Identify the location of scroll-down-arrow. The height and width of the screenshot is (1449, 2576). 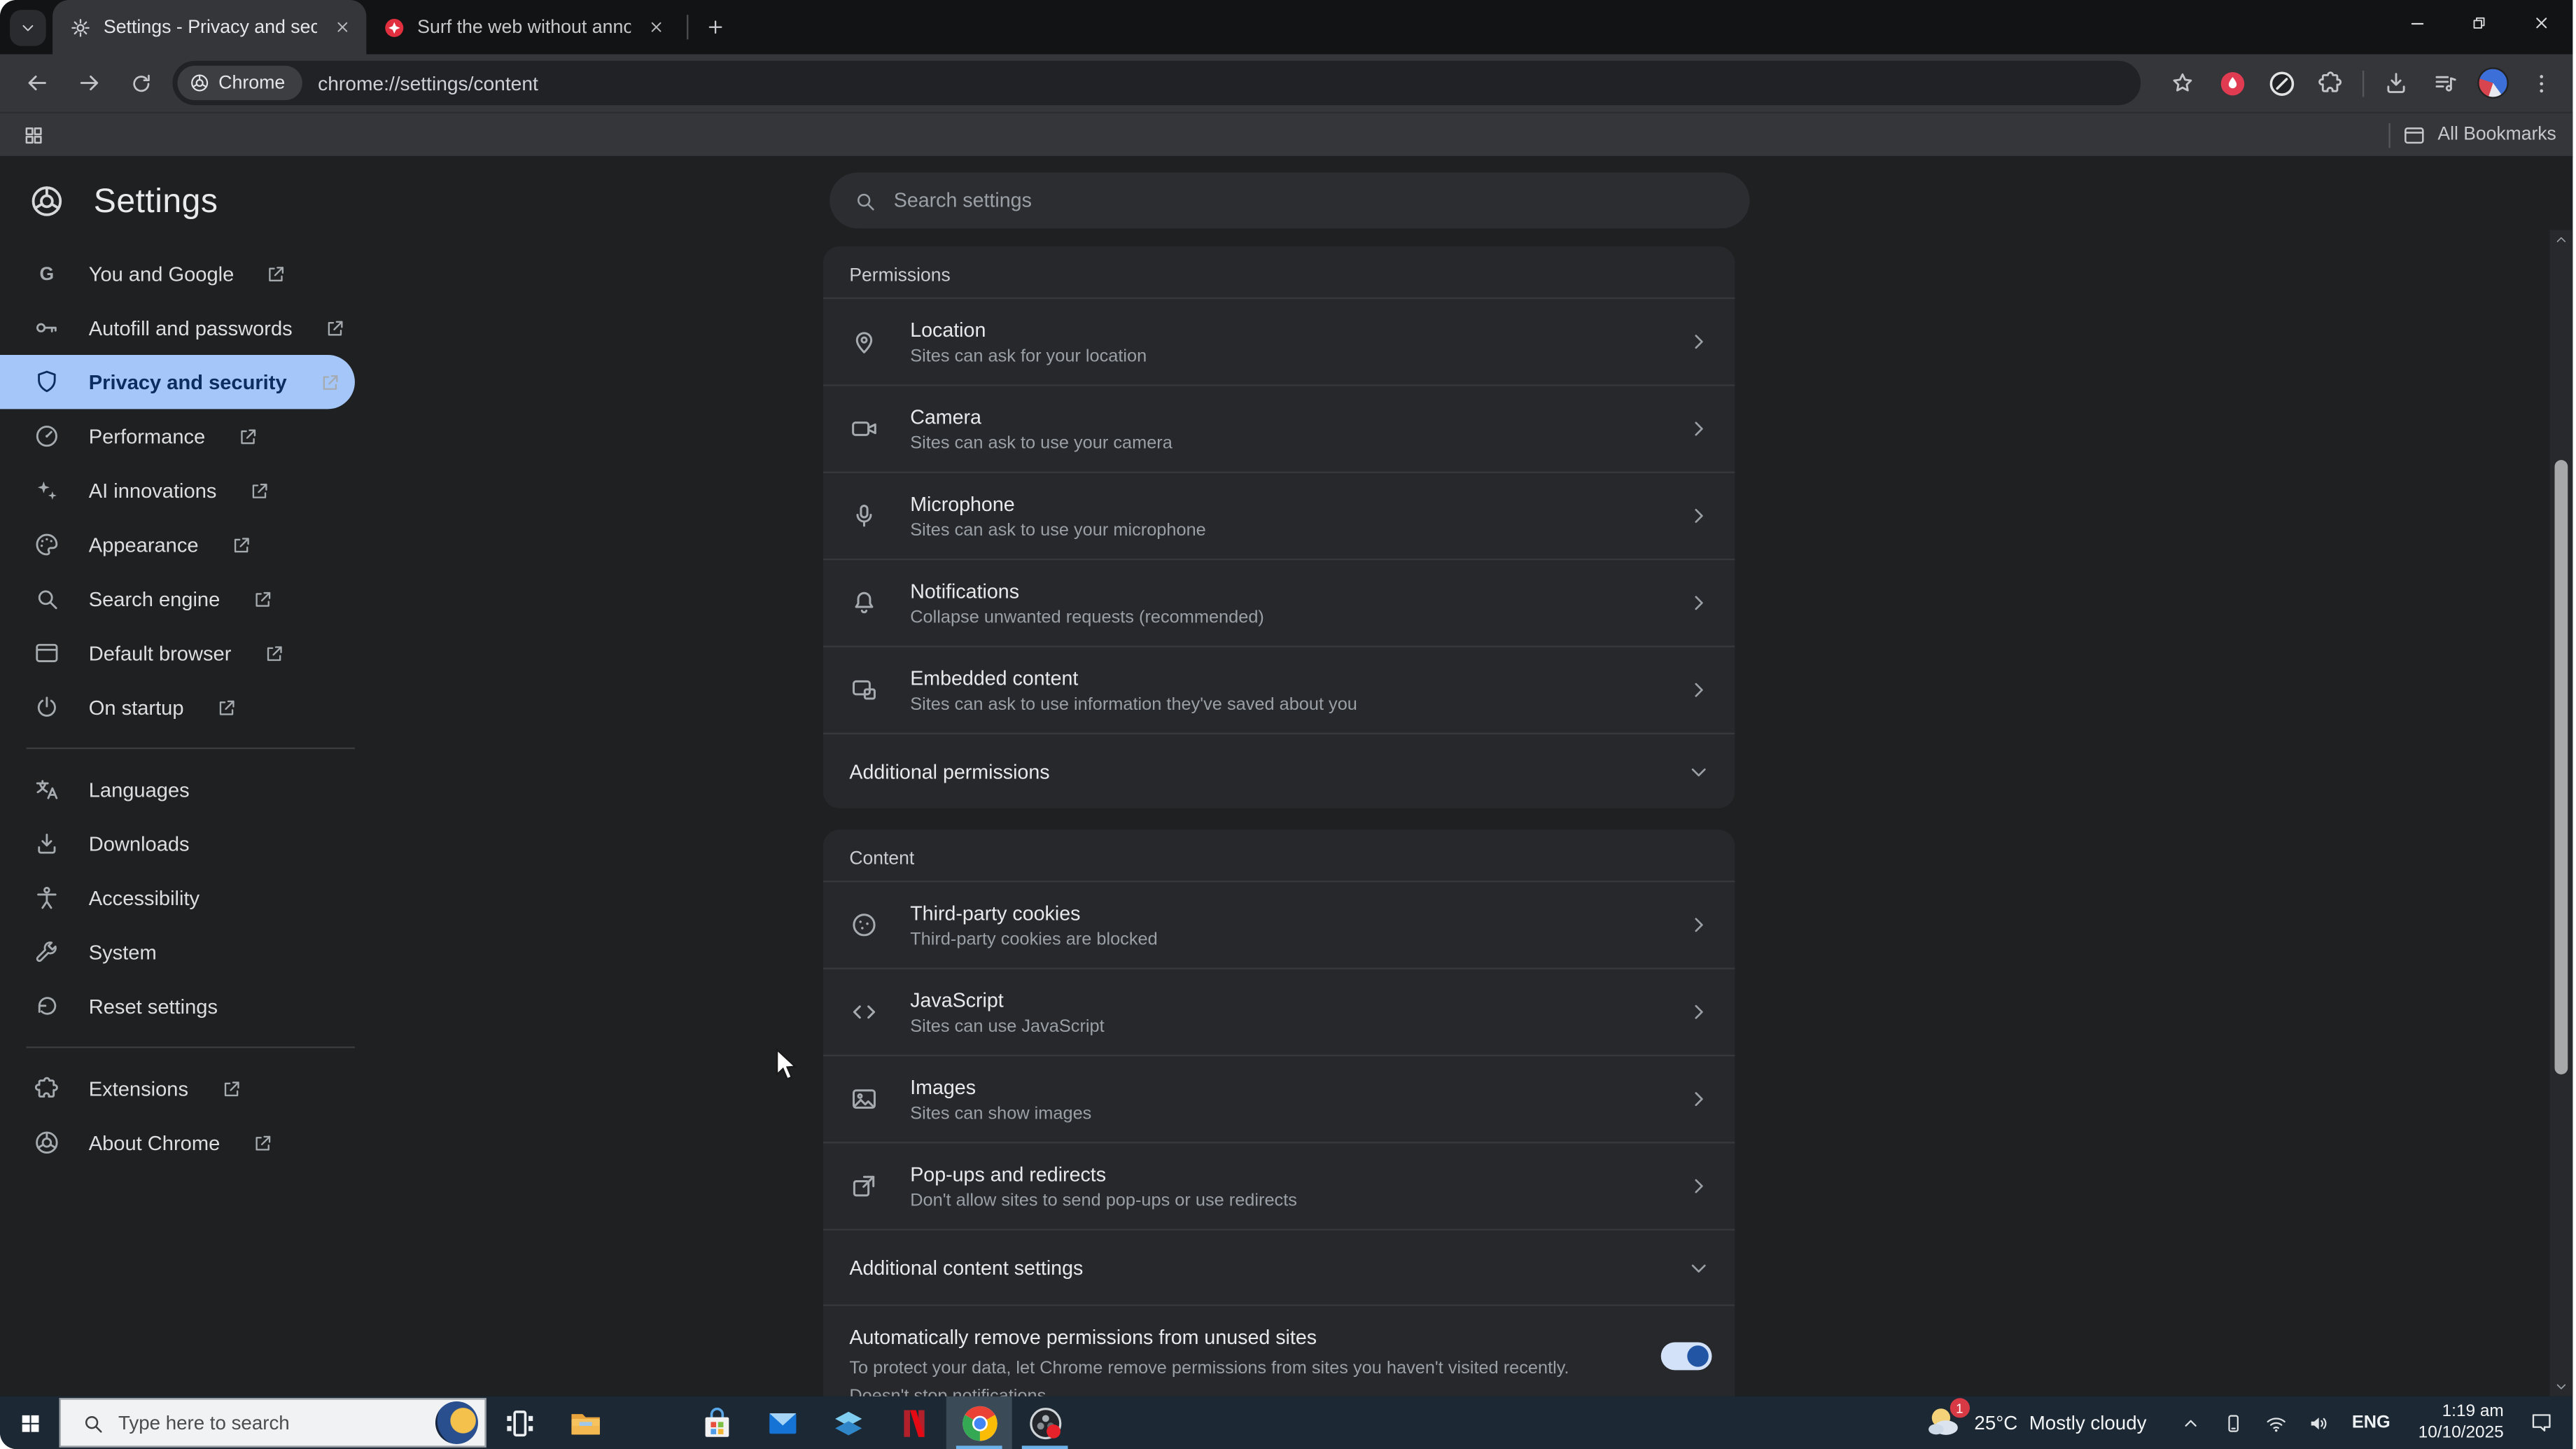
(2560, 1386).